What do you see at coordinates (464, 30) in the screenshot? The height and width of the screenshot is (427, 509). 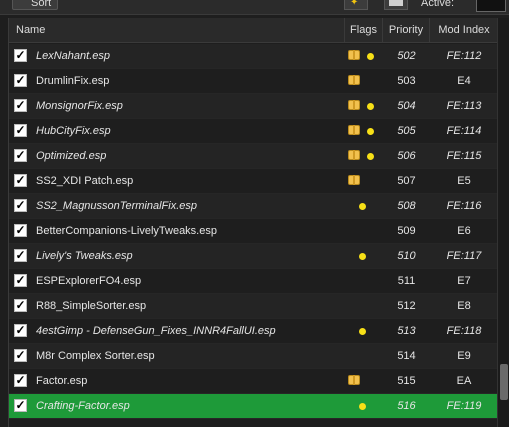 I see `column-header-mod-index: Mod Index` at bounding box center [464, 30].